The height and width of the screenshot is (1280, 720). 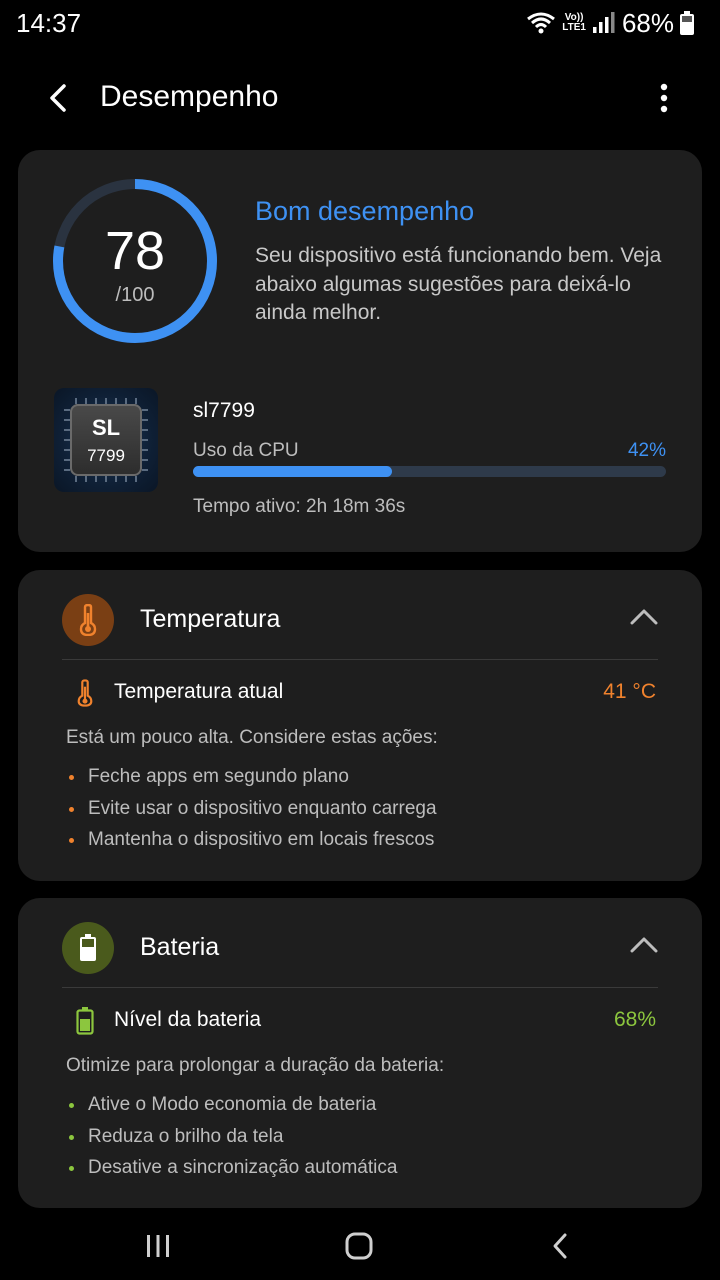 I want to click on tip-item: Ative o Modo economia de bateria, so click(x=231, y=1109).